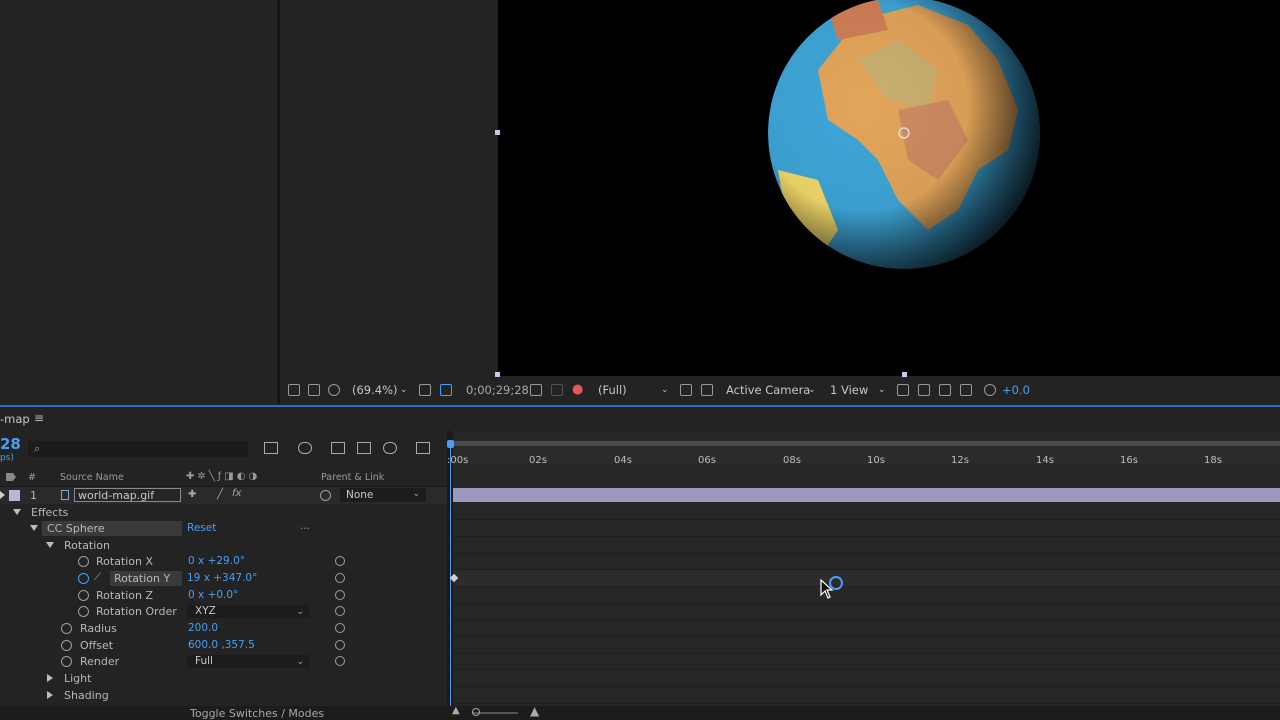 The image size is (1280, 720). I want to click on fast-previews-icon, so click(924, 390).